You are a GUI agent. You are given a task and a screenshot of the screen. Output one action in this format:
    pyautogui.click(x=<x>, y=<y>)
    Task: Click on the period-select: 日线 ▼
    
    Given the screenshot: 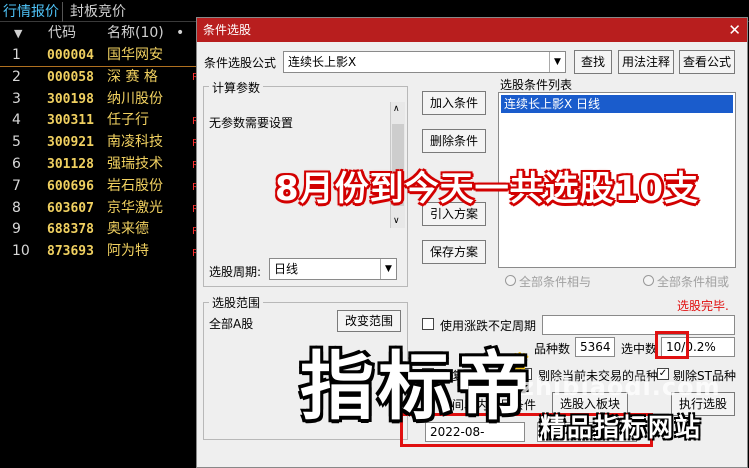 What is the action you would take?
    pyautogui.click(x=333, y=269)
    